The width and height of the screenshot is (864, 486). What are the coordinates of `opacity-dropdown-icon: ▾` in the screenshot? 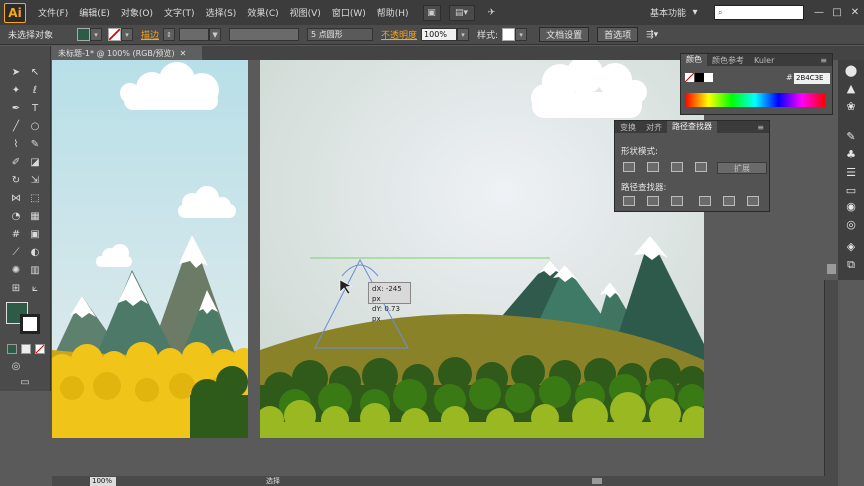 It's located at (463, 34).